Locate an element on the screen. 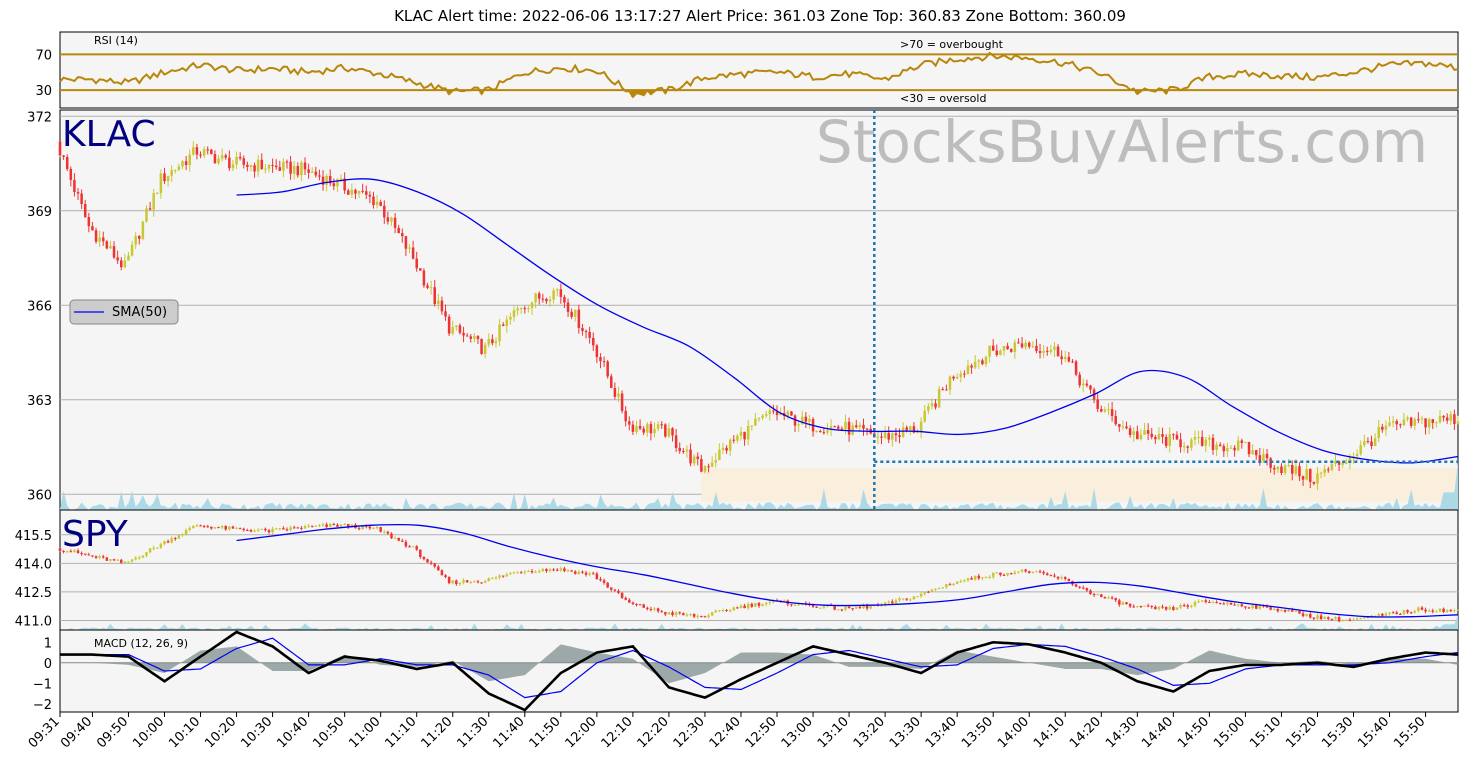 The image size is (1474, 768). x-tick-label: 14:10 is located at coordinates (1049, 732).